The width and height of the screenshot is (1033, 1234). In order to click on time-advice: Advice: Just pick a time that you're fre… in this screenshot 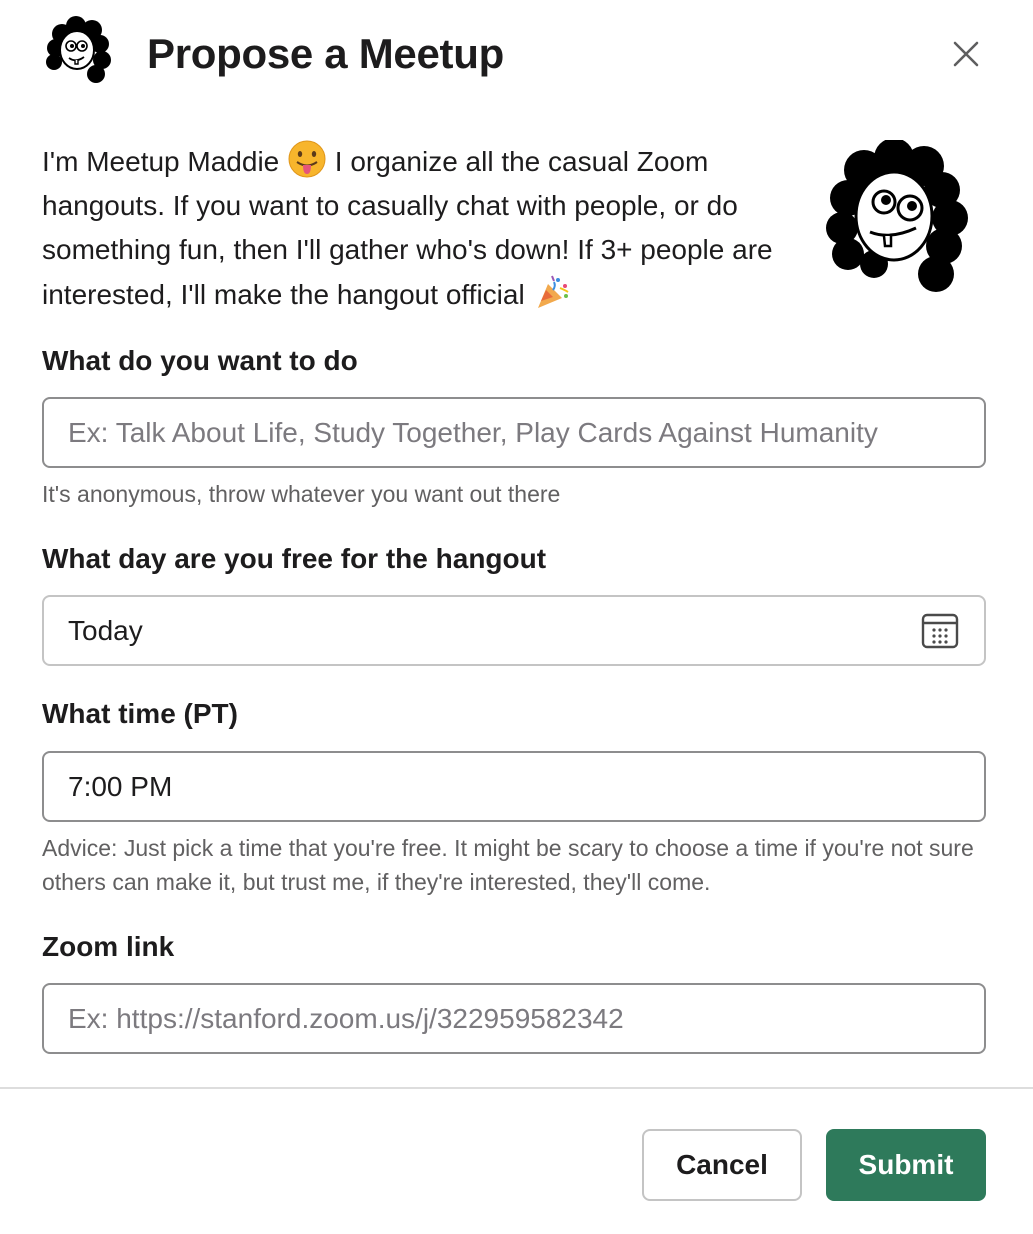, I will do `click(508, 865)`.